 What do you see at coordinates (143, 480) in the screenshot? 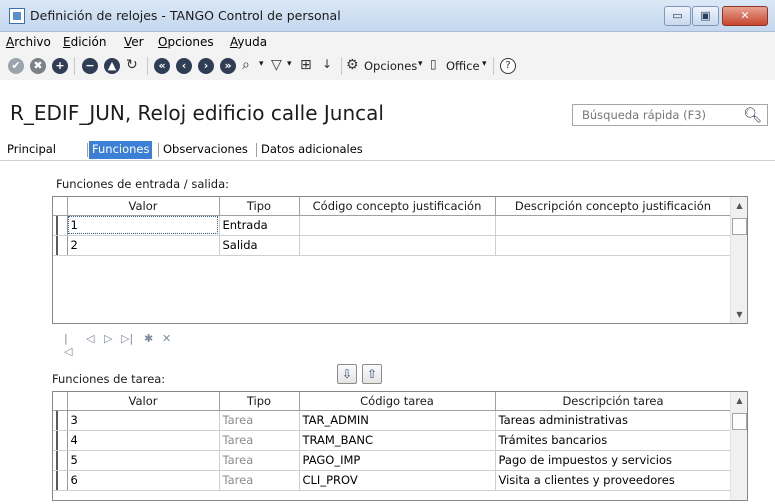
I see `cell-valor: 6` at bounding box center [143, 480].